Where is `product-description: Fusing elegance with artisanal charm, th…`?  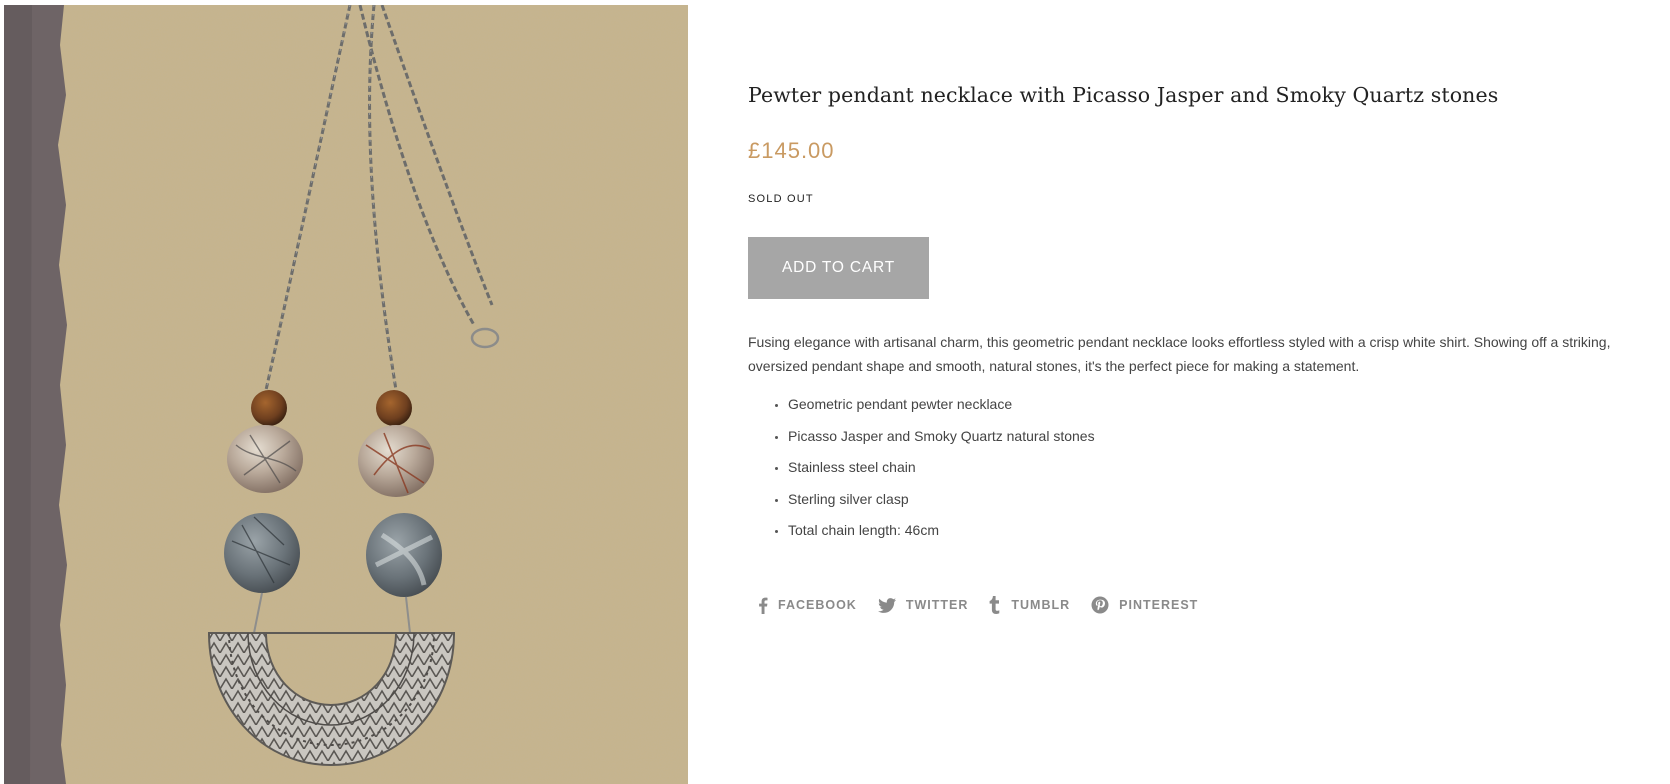 product-description: Fusing elegance with artisanal charm, th… is located at coordinates (1179, 354).